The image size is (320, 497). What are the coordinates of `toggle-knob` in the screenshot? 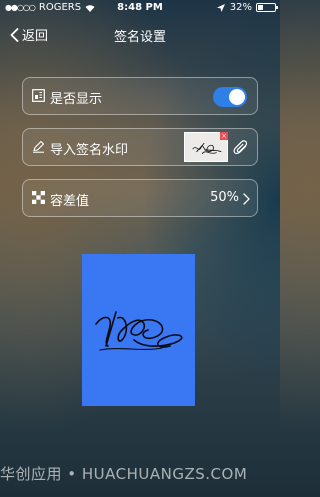 It's located at (237, 97).